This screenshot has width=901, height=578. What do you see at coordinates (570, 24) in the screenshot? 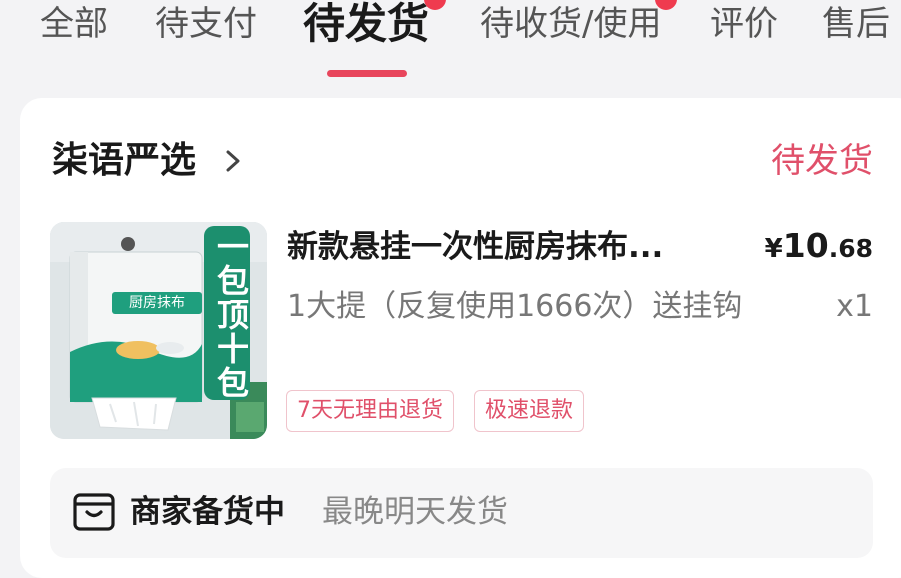
I see `tab-pending-receipt: 待收货/使用` at bounding box center [570, 24].